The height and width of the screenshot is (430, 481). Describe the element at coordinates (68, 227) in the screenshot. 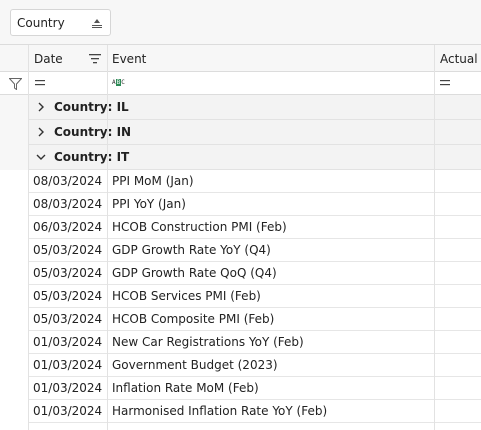

I see `date-cell: 06/03/2024` at that location.